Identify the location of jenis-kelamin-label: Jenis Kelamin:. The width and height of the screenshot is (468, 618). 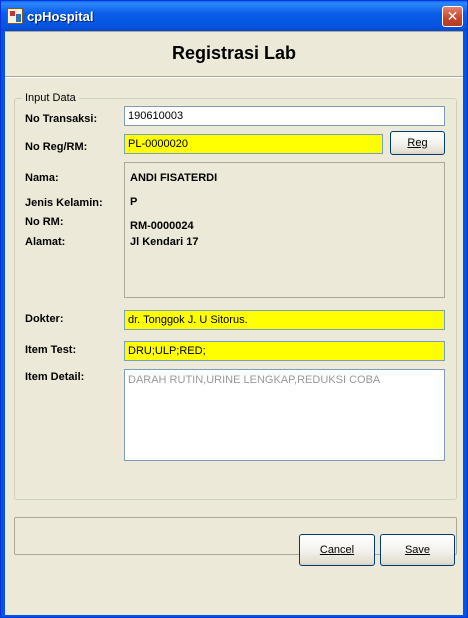
(64, 203).